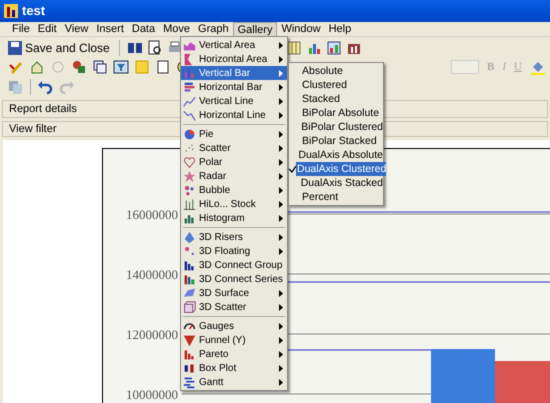 The width and height of the screenshot is (550, 403). What do you see at coordinates (234, 87) in the screenshot?
I see `menu-item: Horizontal Bar` at bounding box center [234, 87].